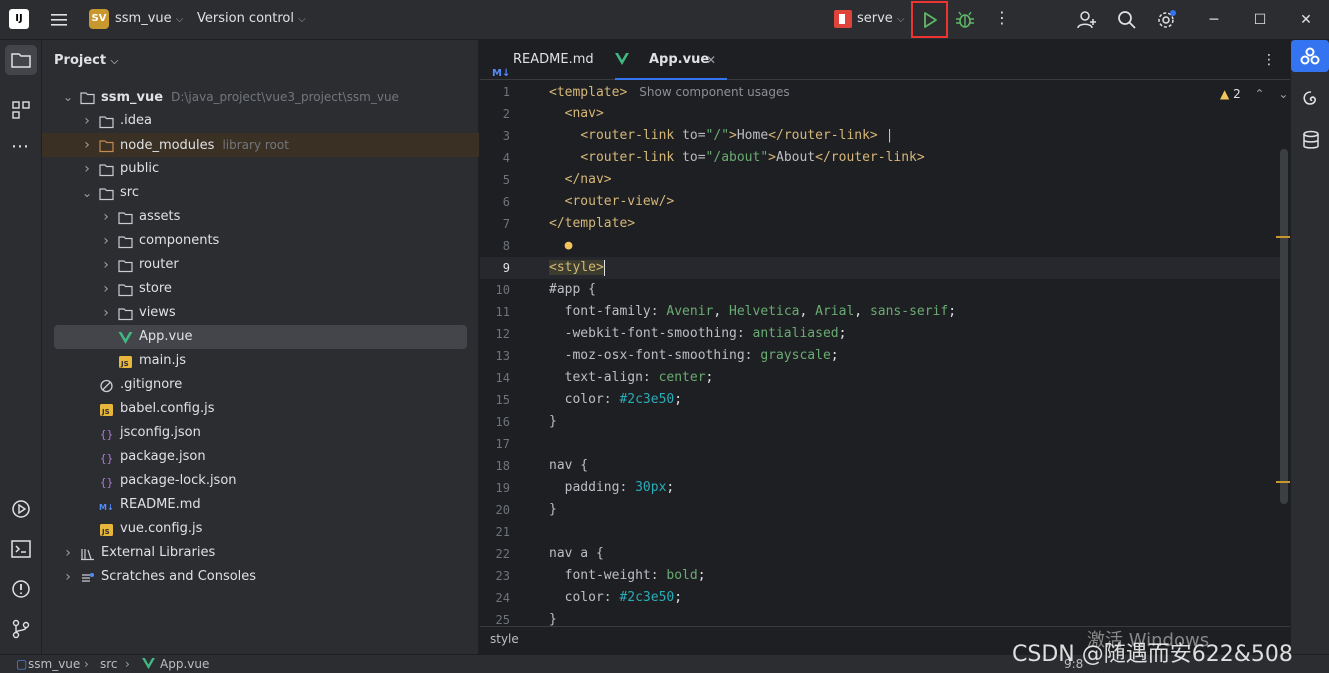 This screenshot has width=1329, height=673. Describe the element at coordinates (260, 169) in the screenshot. I see `tree-item: › public` at that location.